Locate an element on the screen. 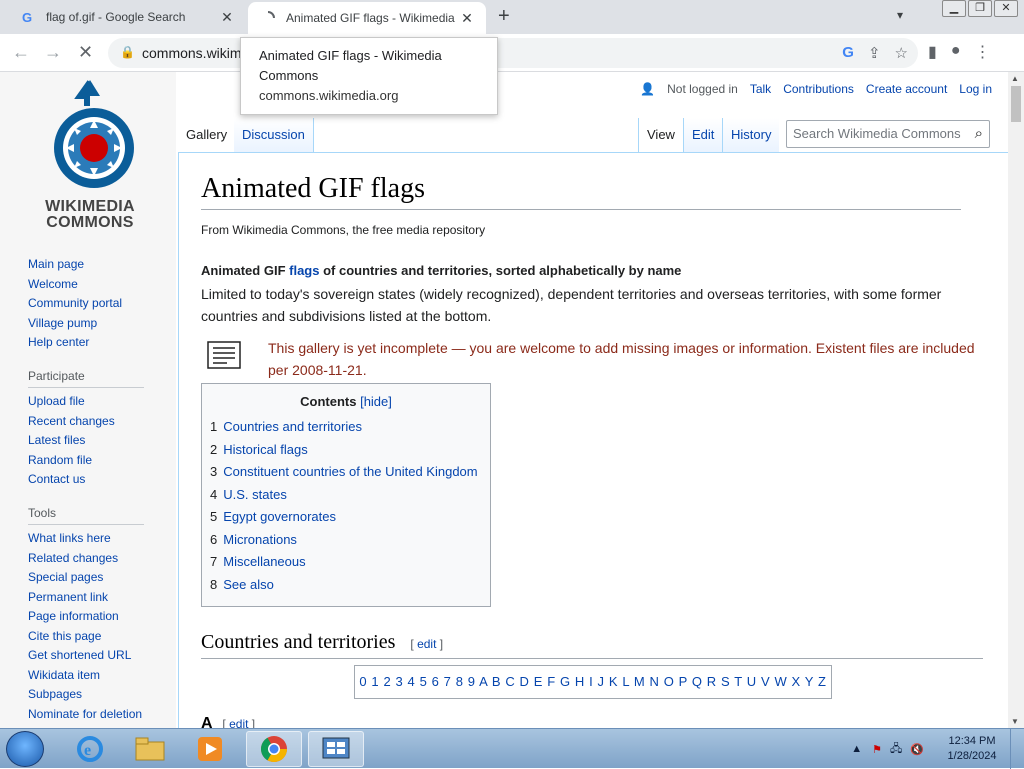 The width and height of the screenshot is (1024, 769). create-account-link: Create account is located at coordinates (906, 89).